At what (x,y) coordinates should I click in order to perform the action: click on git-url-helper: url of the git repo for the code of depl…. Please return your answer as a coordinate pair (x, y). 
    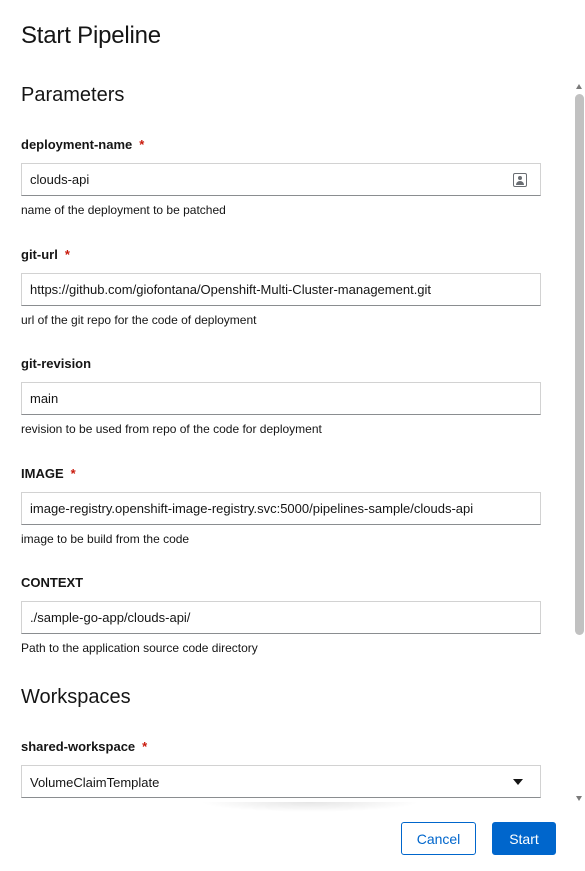
    Looking at the image, I should click on (139, 320).